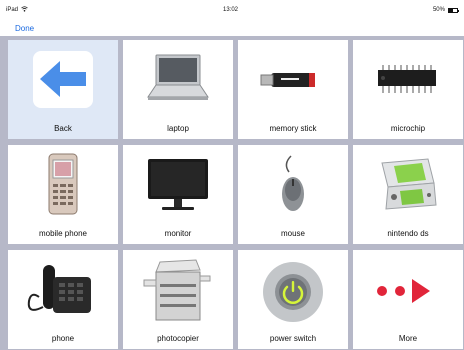 The height and width of the screenshot is (350, 464). Describe the element at coordinates (445, 10) in the screenshot. I see `status-right: 50%` at that location.